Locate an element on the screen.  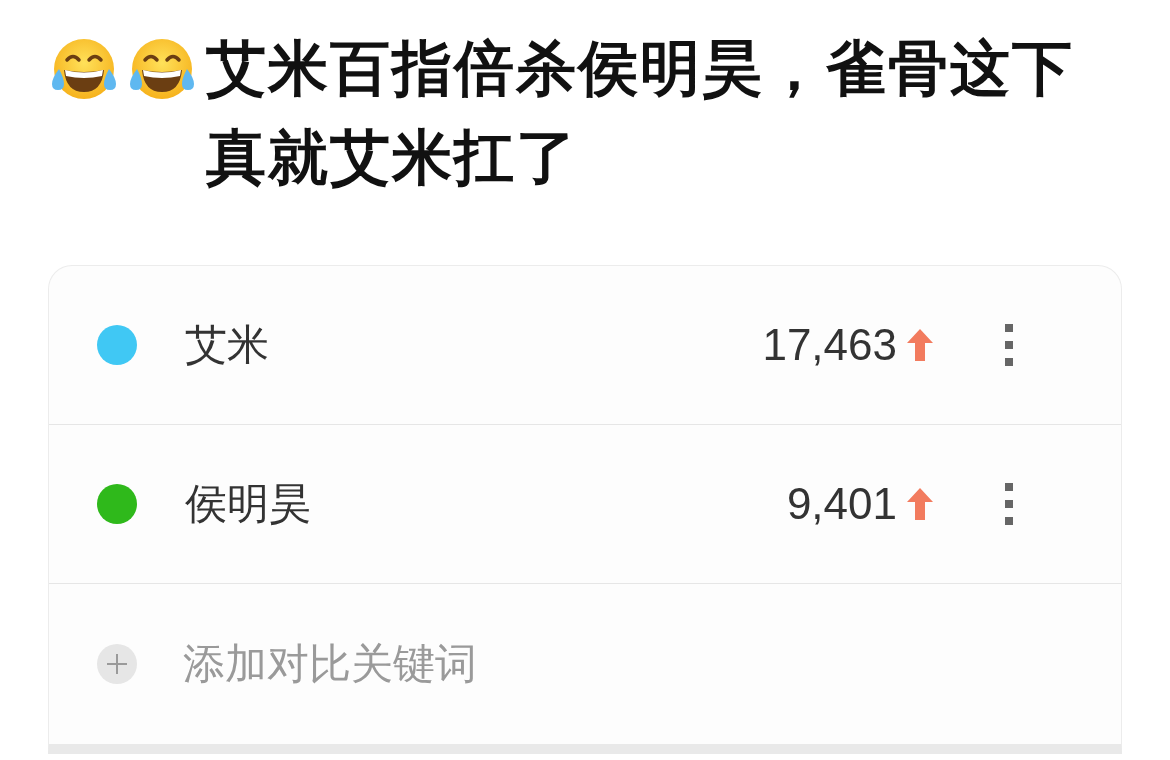
keyword-count: 9,401 is located at coordinates (841, 504).